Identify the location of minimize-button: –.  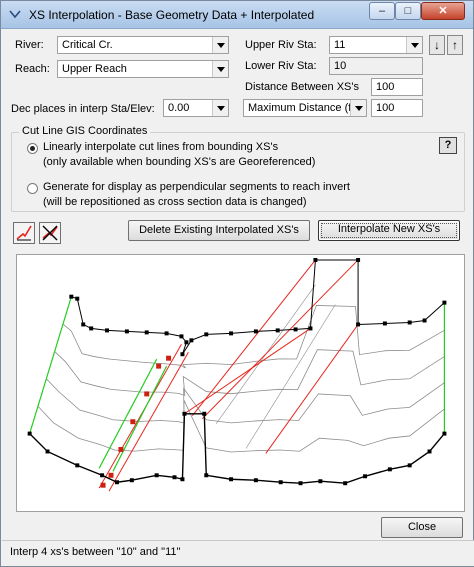
(382, 11).